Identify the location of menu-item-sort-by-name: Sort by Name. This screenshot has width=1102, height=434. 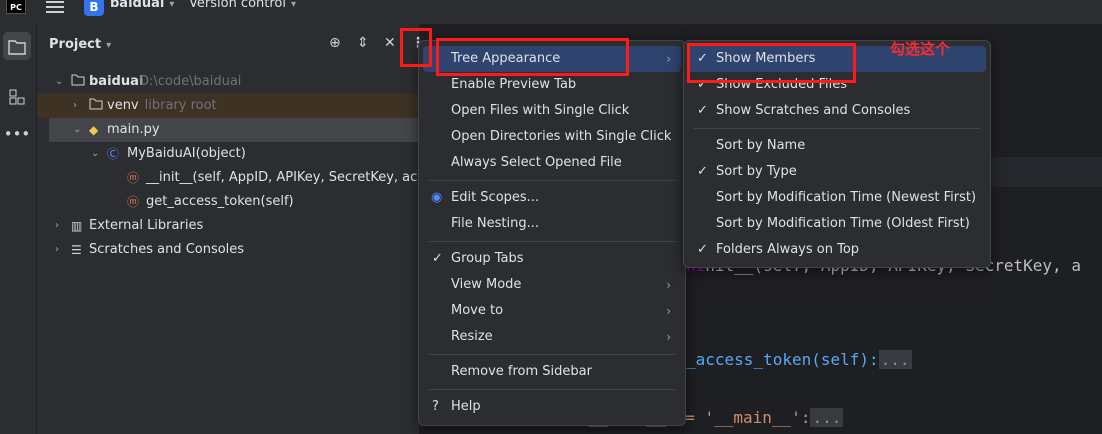
(837, 146).